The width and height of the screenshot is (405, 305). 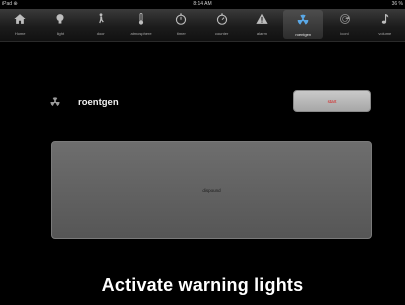 I want to click on tab-bar: Home light door atmosphere timer counter, so click(x=202, y=25).